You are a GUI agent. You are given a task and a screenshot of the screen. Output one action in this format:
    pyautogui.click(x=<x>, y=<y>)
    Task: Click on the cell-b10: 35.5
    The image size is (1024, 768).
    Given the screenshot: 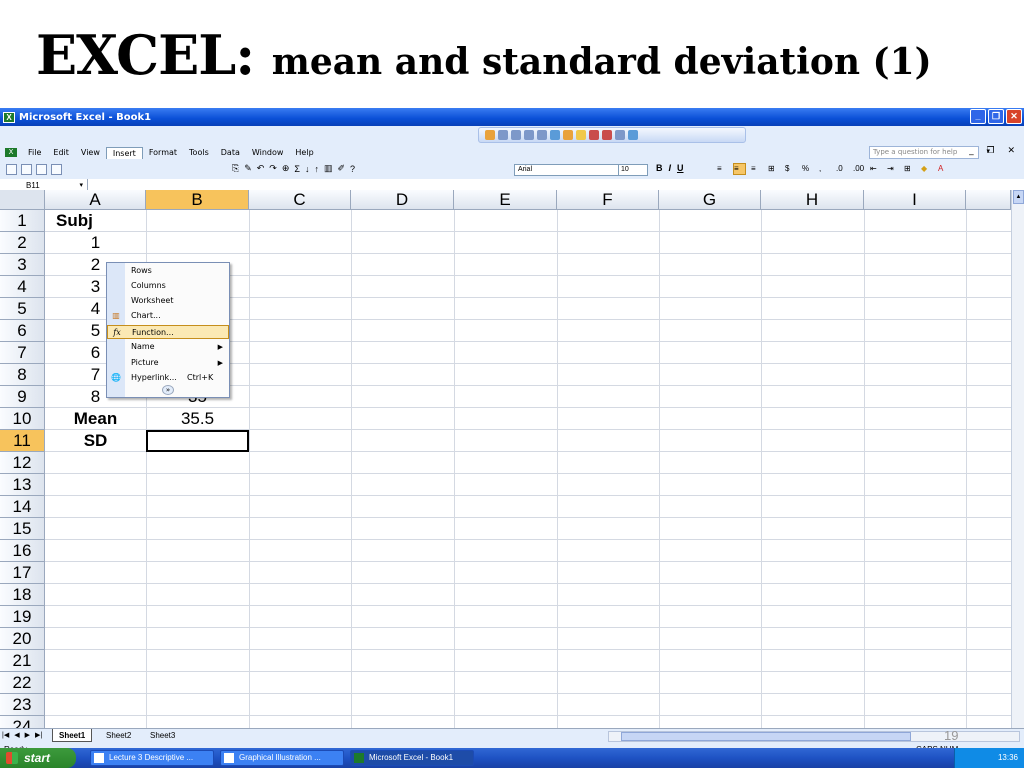 What is the action you would take?
    pyautogui.click(x=197, y=419)
    